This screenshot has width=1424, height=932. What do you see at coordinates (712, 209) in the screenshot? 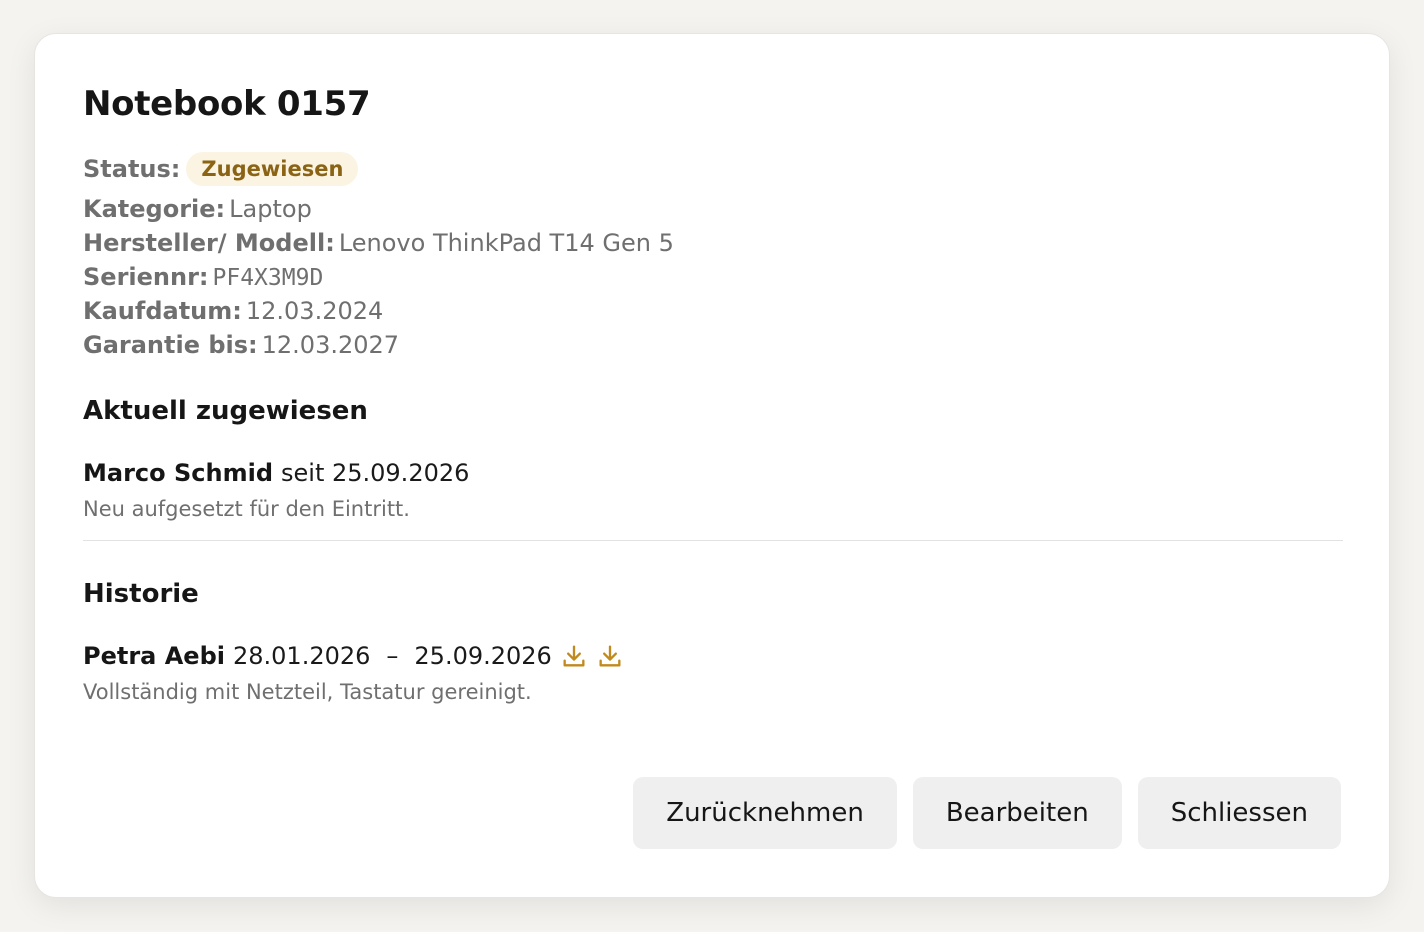
I see `detail-category: Kategorie: Laptop` at bounding box center [712, 209].